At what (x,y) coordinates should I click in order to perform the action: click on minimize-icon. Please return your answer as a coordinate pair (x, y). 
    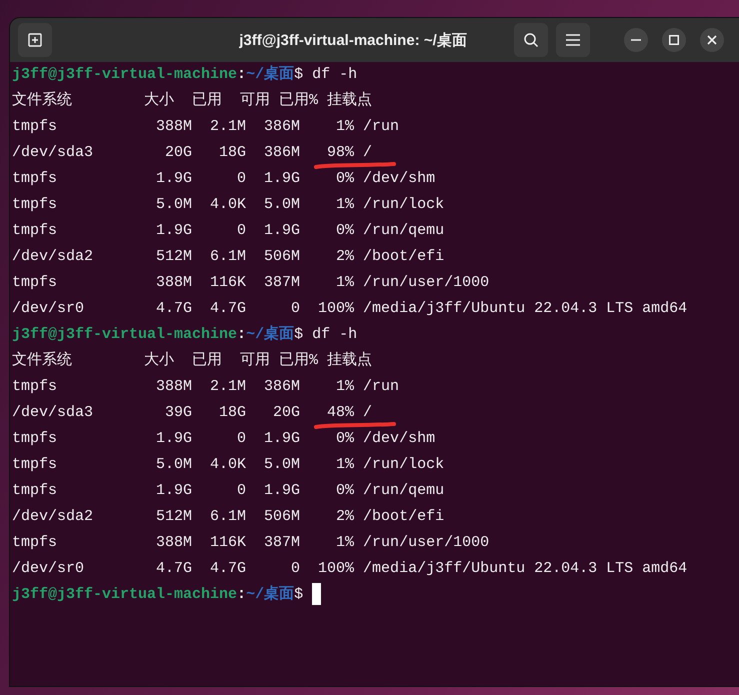
    Looking at the image, I should click on (636, 40).